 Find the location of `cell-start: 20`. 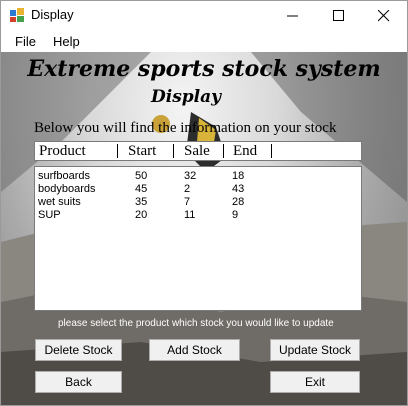

cell-start: 20 is located at coordinates (141, 215).